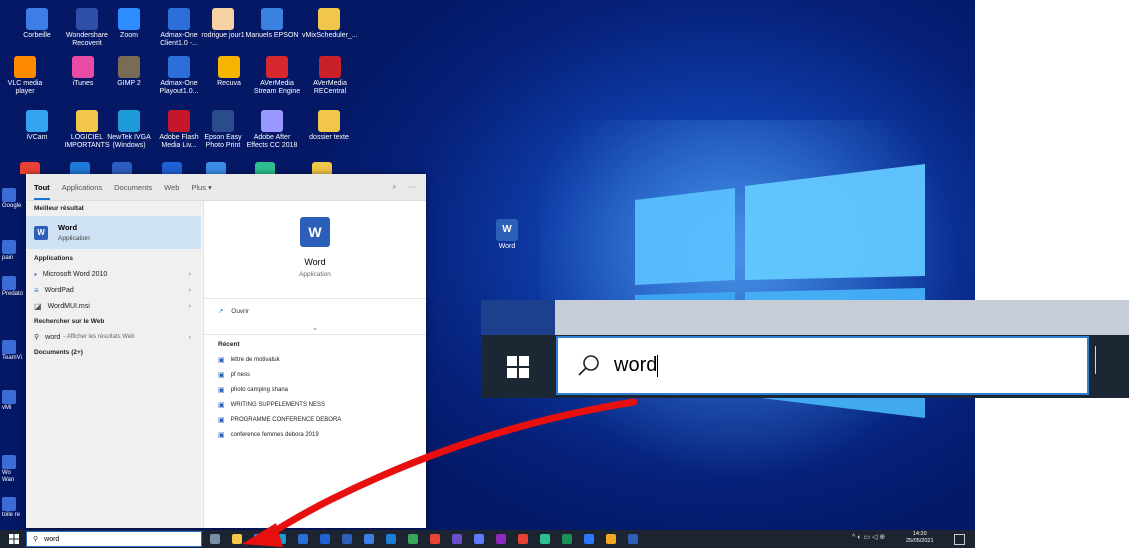  Describe the element at coordinates (440, 472) in the screenshot. I see `red-arrow-annotation` at that location.